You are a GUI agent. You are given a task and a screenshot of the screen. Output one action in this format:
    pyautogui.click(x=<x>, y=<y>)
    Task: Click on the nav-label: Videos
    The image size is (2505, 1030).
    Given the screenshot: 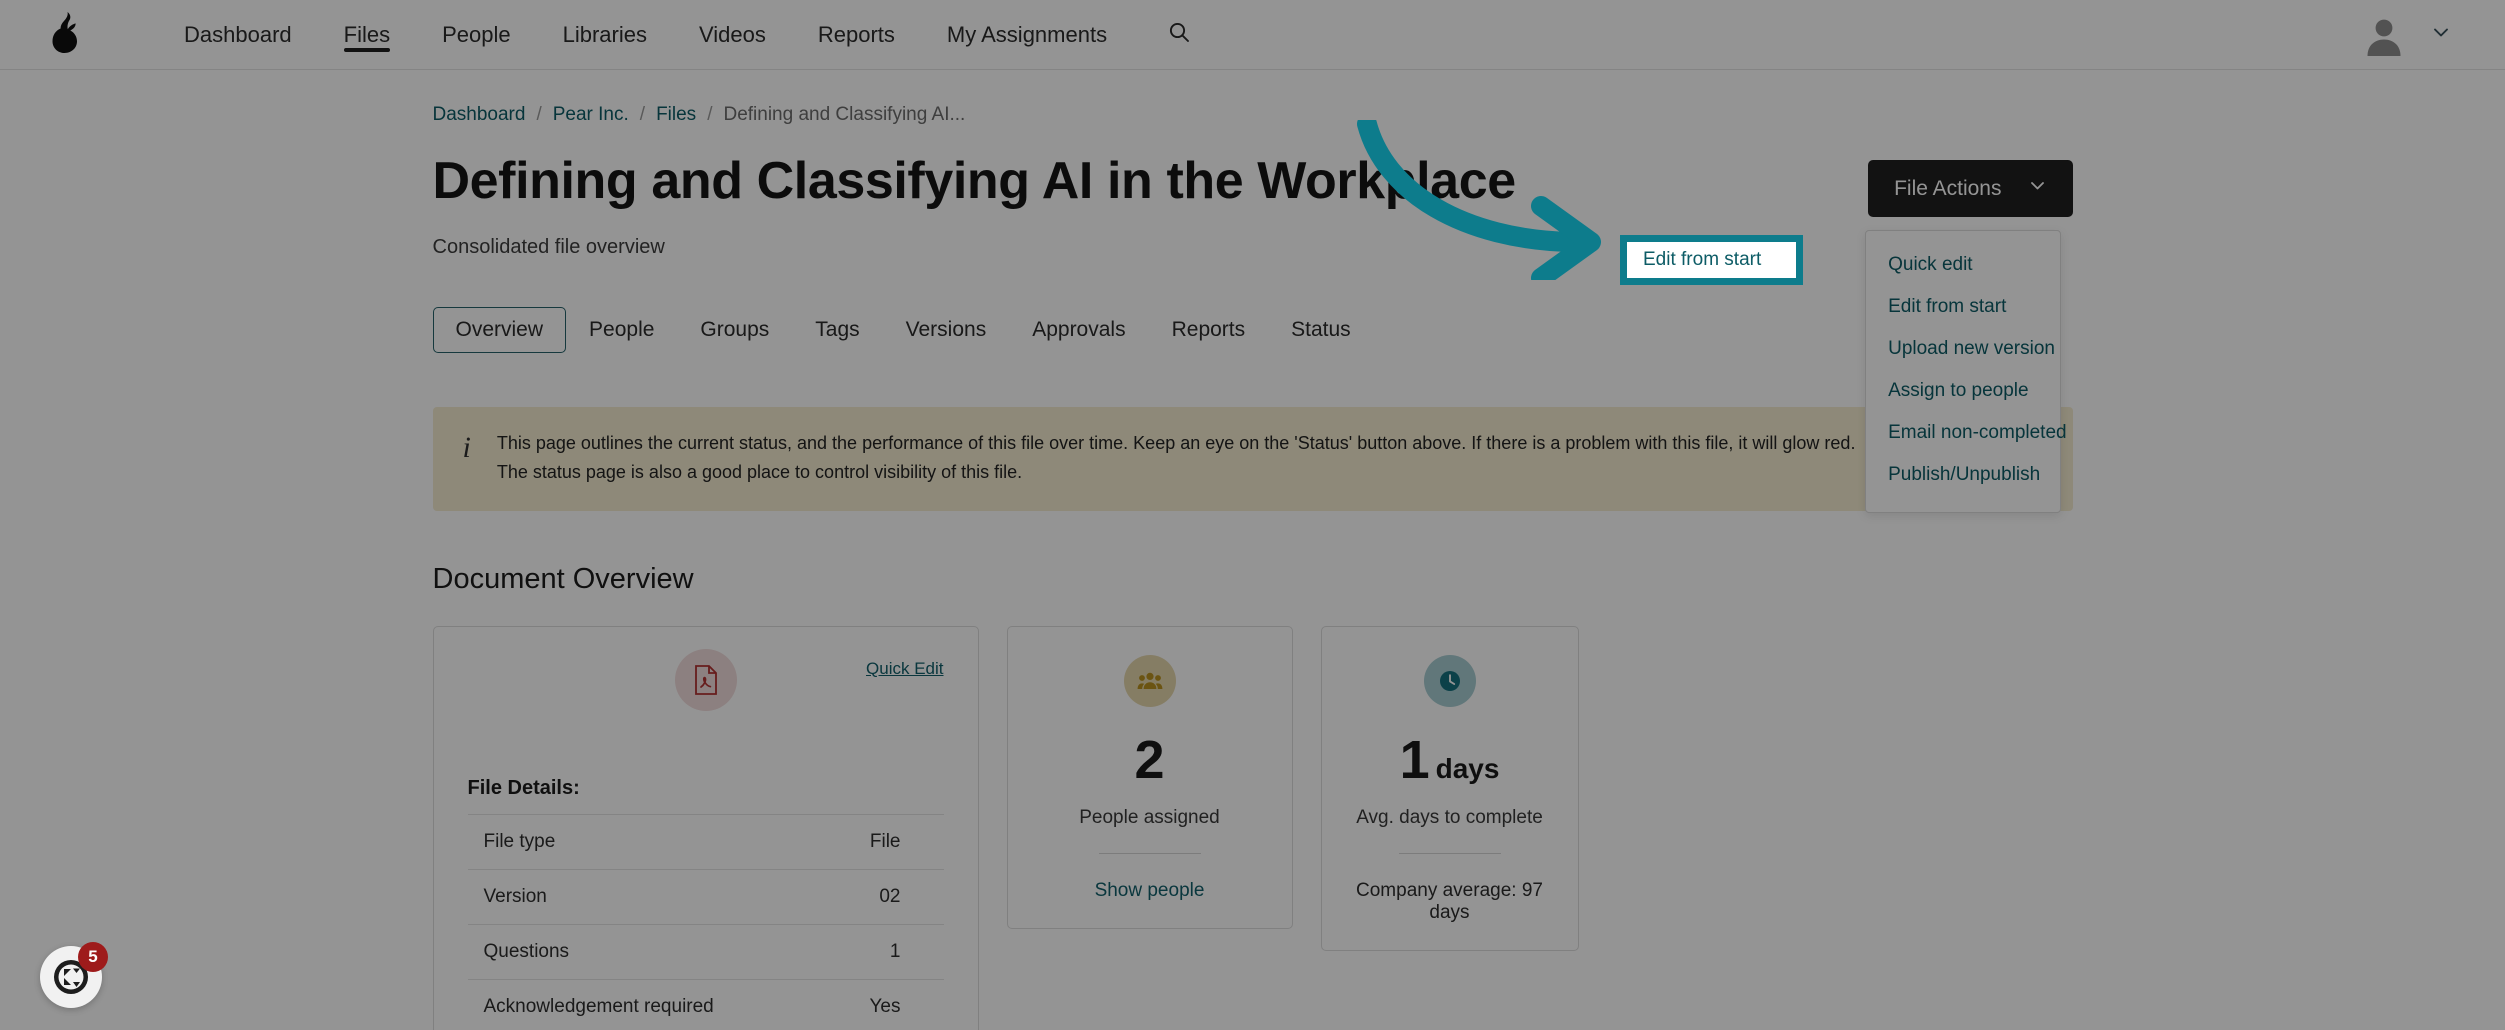 What is the action you would take?
    pyautogui.click(x=732, y=34)
    